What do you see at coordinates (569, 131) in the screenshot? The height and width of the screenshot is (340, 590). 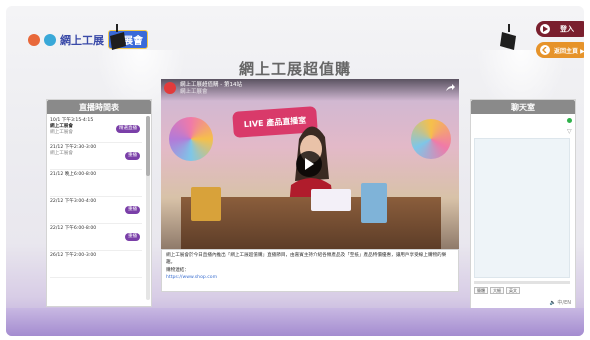 I see `chevron-down-icon: ▽` at bounding box center [569, 131].